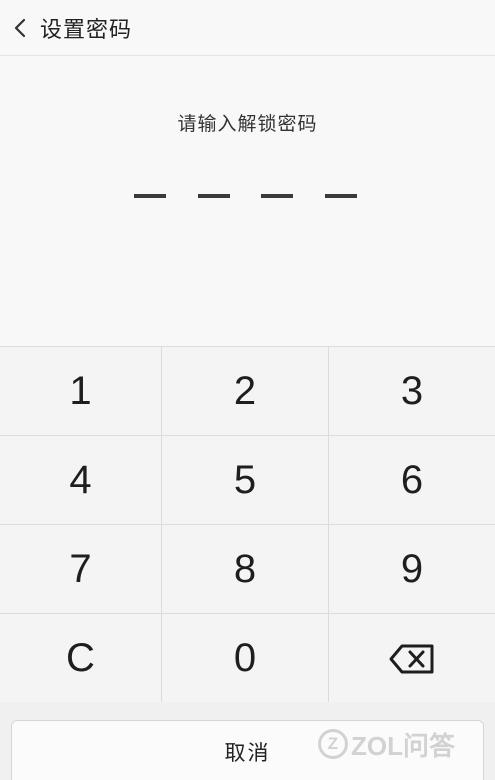  I want to click on back-button, so click(20, 28).